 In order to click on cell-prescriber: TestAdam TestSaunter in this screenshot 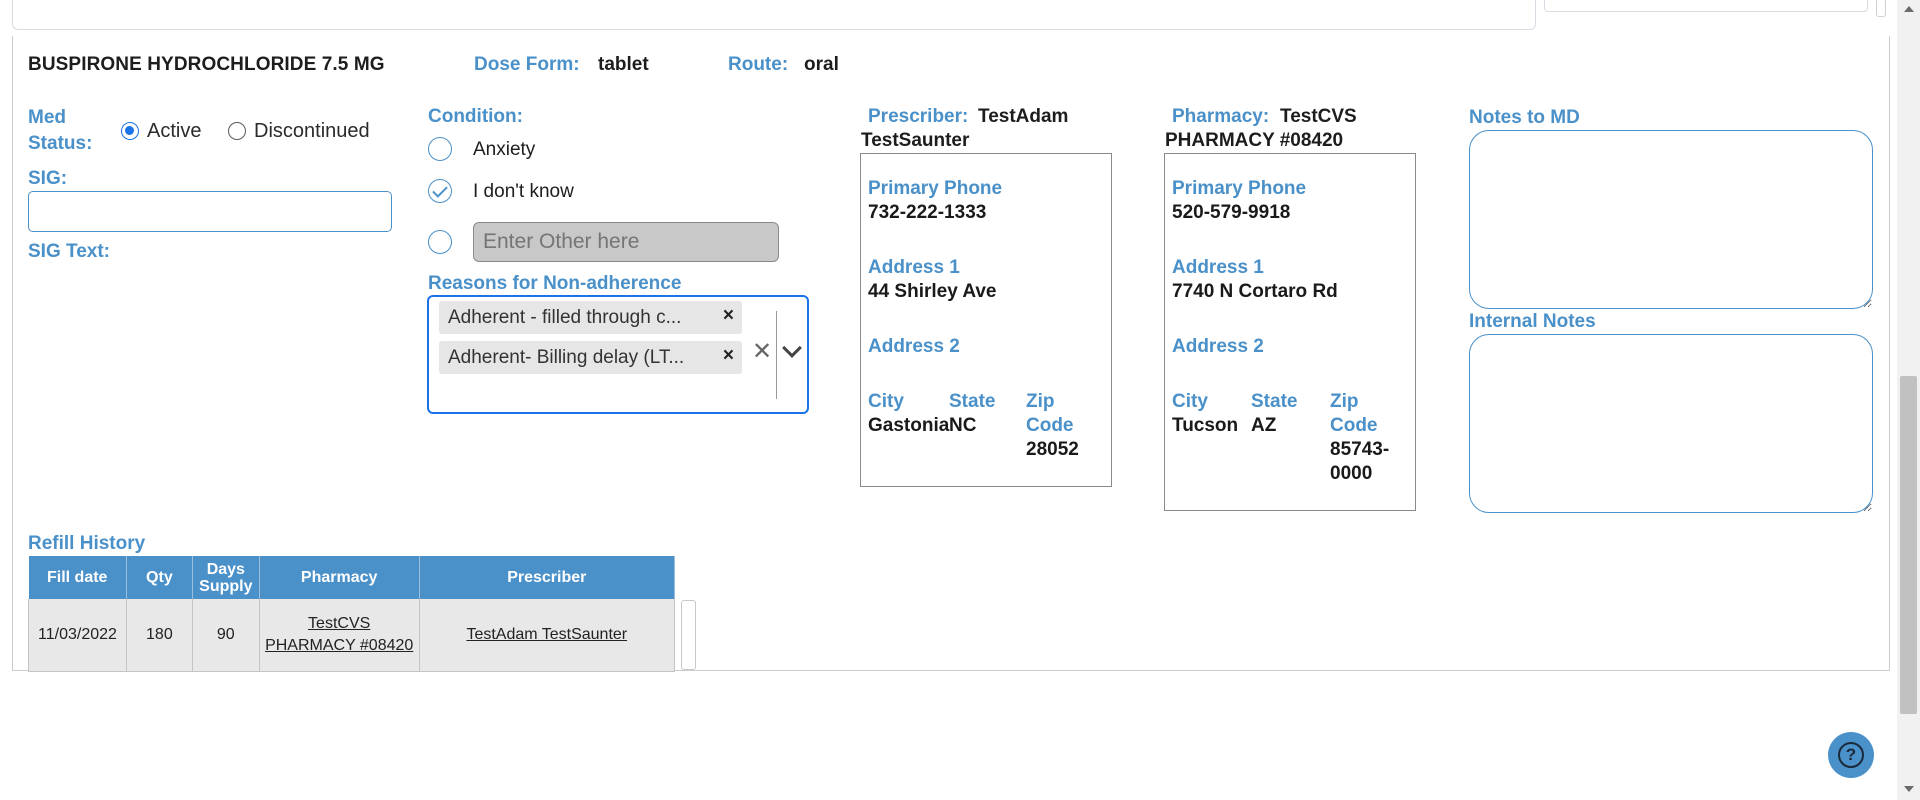, I will do `click(547, 635)`.